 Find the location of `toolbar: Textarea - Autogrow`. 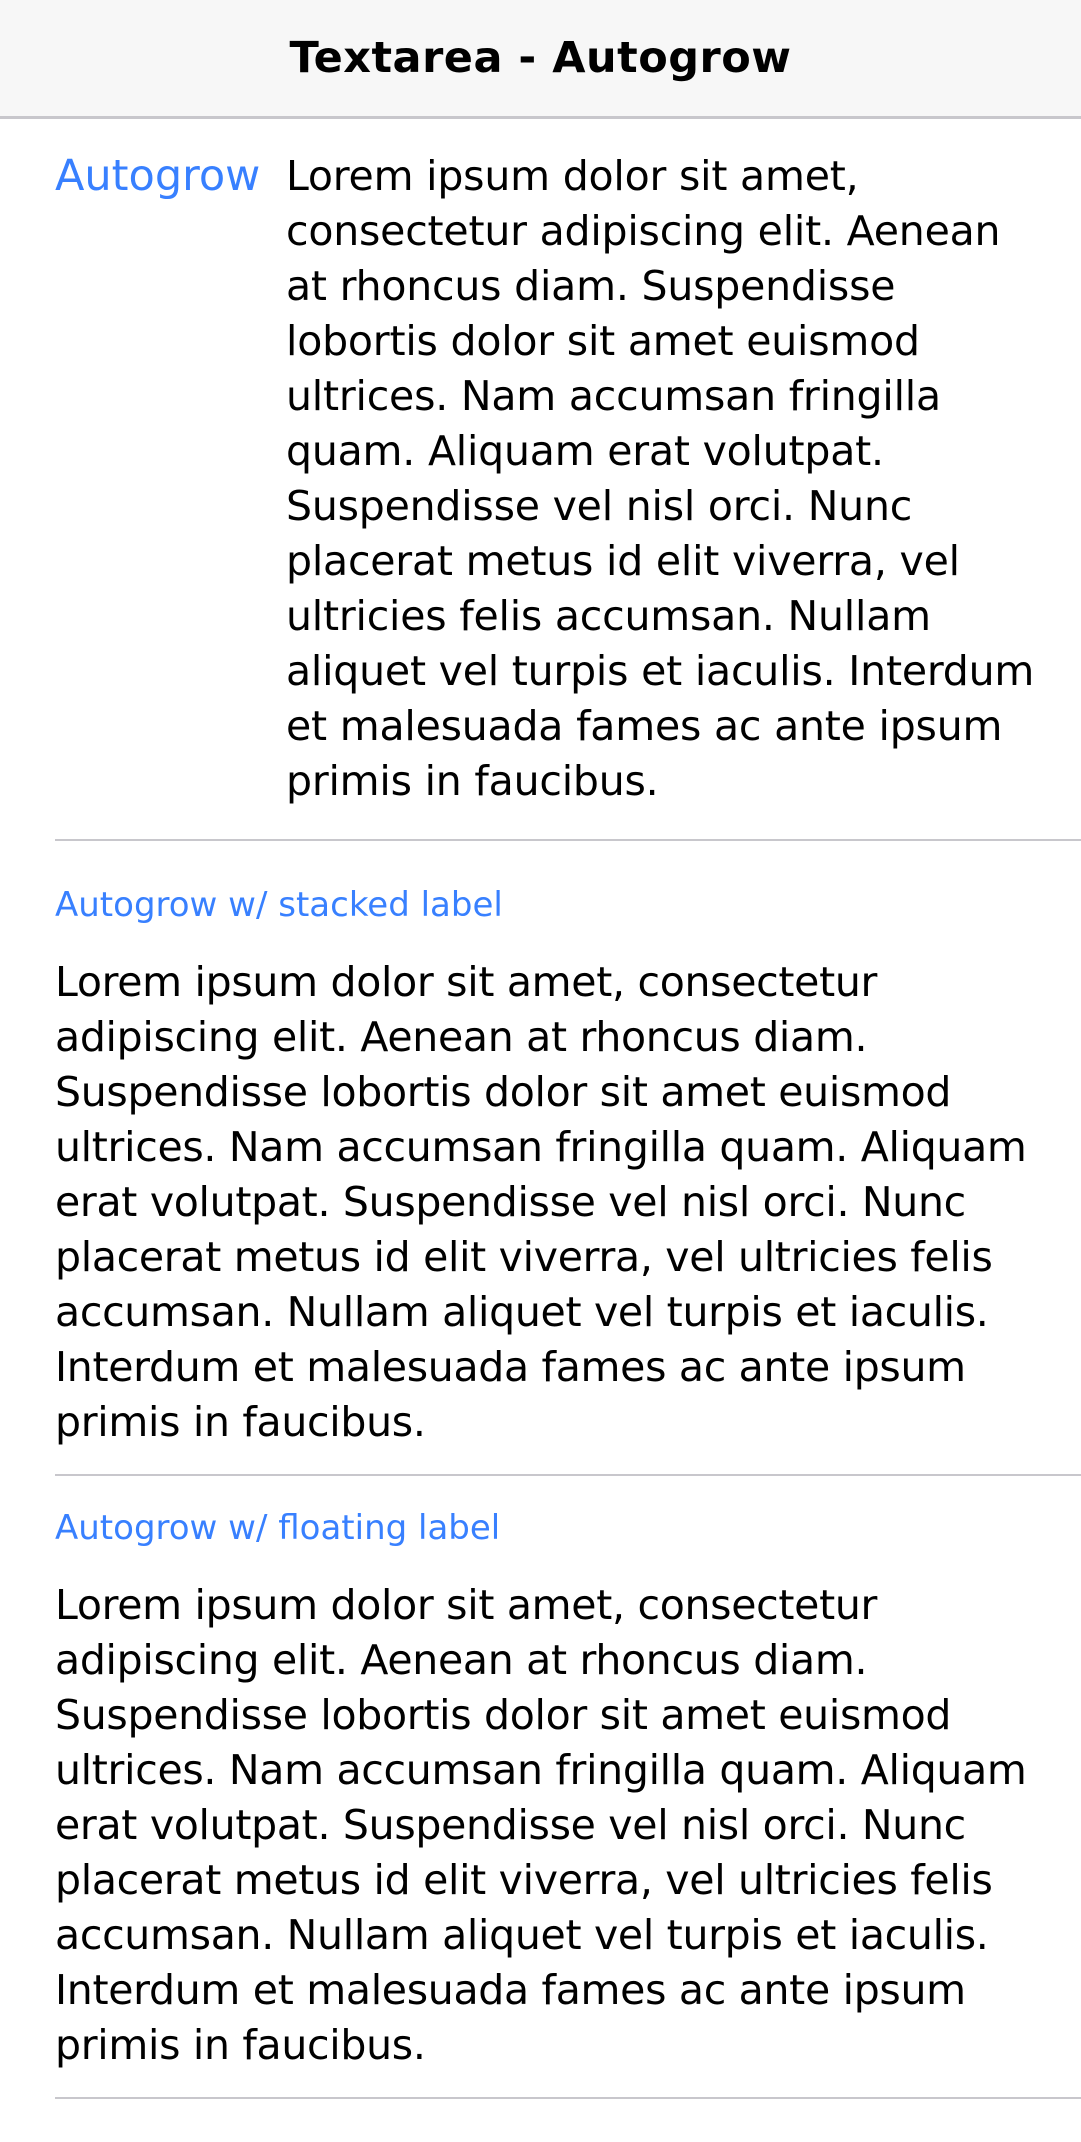

toolbar: Textarea - Autogrow is located at coordinates (540, 59).